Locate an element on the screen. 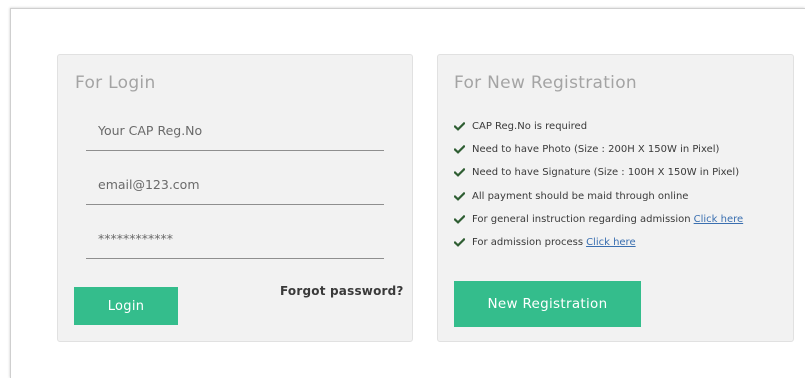 The image size is (805, 378). password-field is located at coordinates (235, 239).